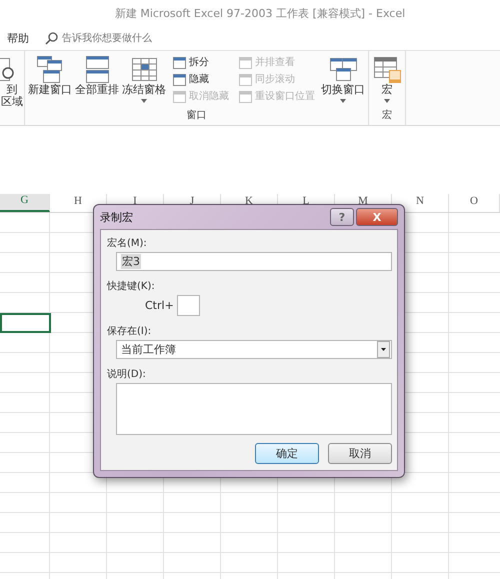 Image resolution: width=500 pixels, height=579 pixels. Describe the element at coordinates (117, 217) in the screenshot. I see `dialog-title: 录制宏` at that location.